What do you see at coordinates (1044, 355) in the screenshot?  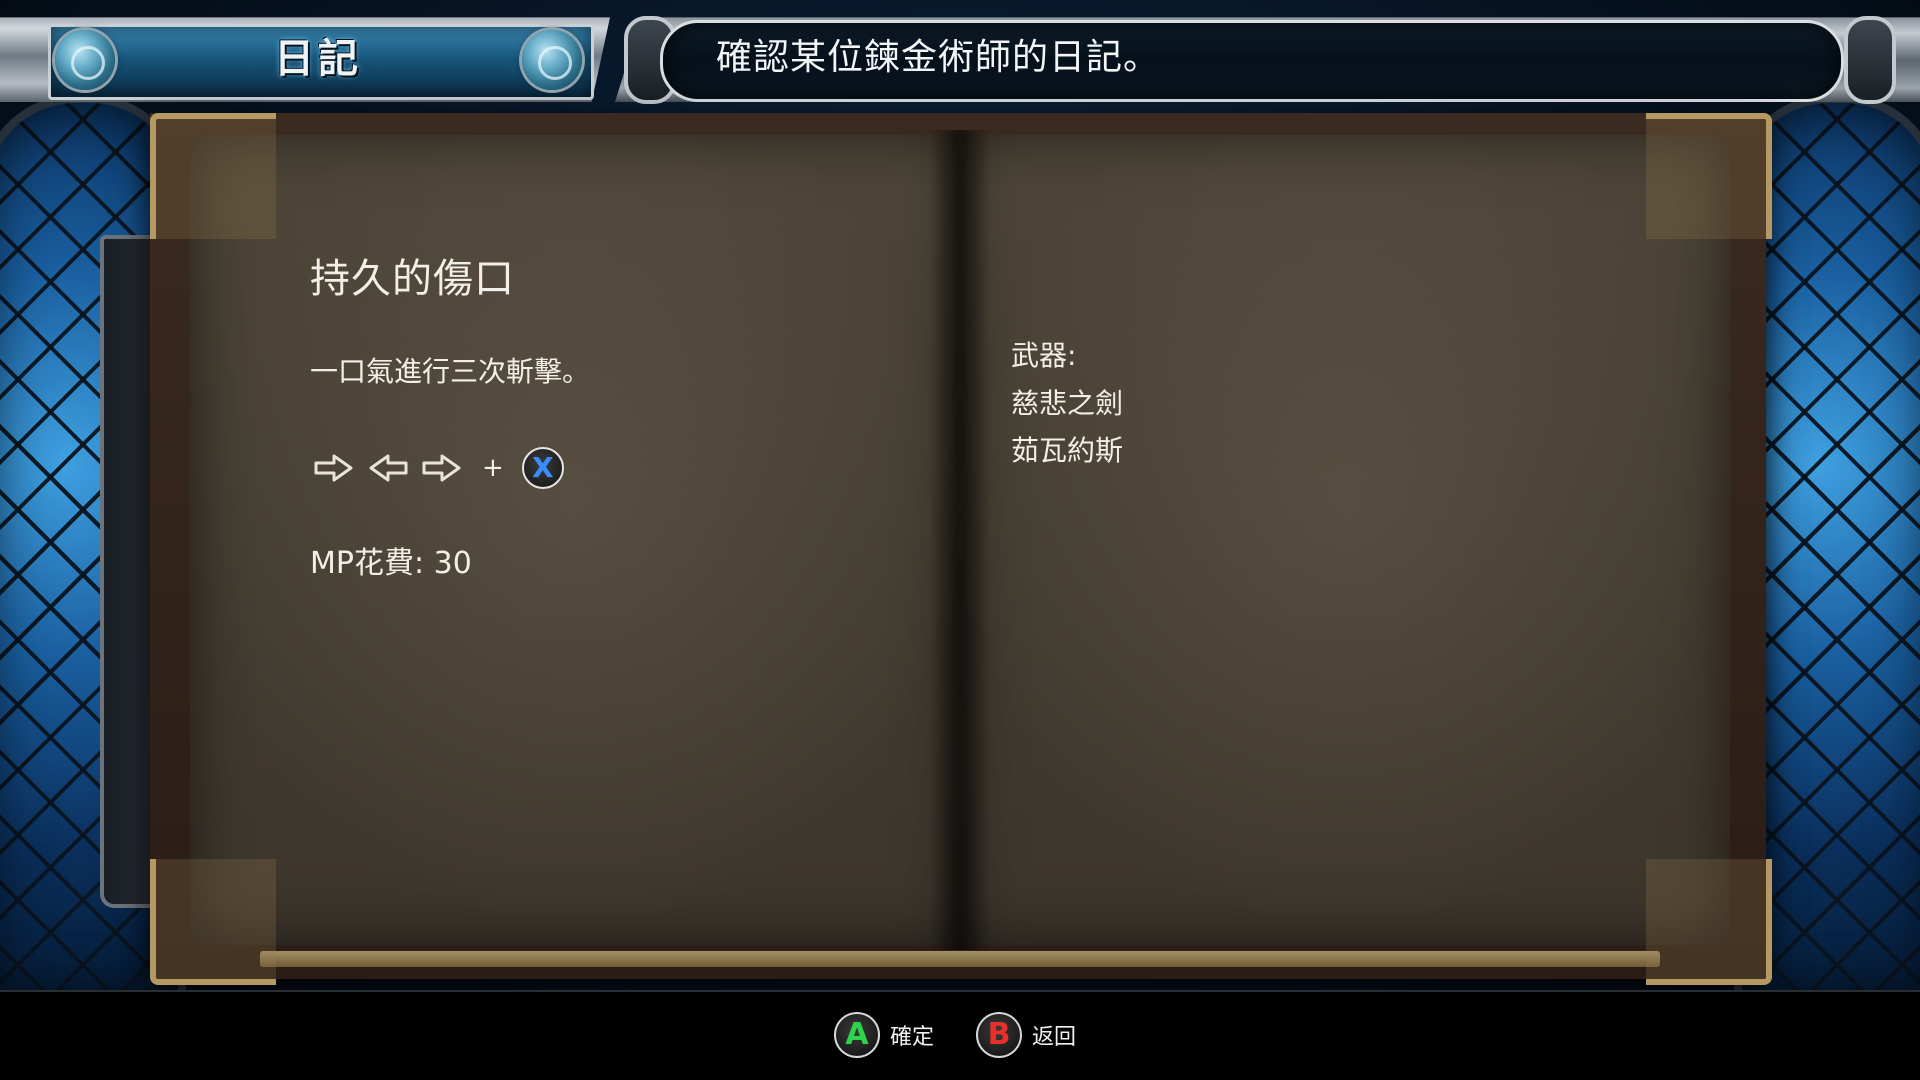 I see `weapons-label: 武器:` at bounding box center [1044, 355].